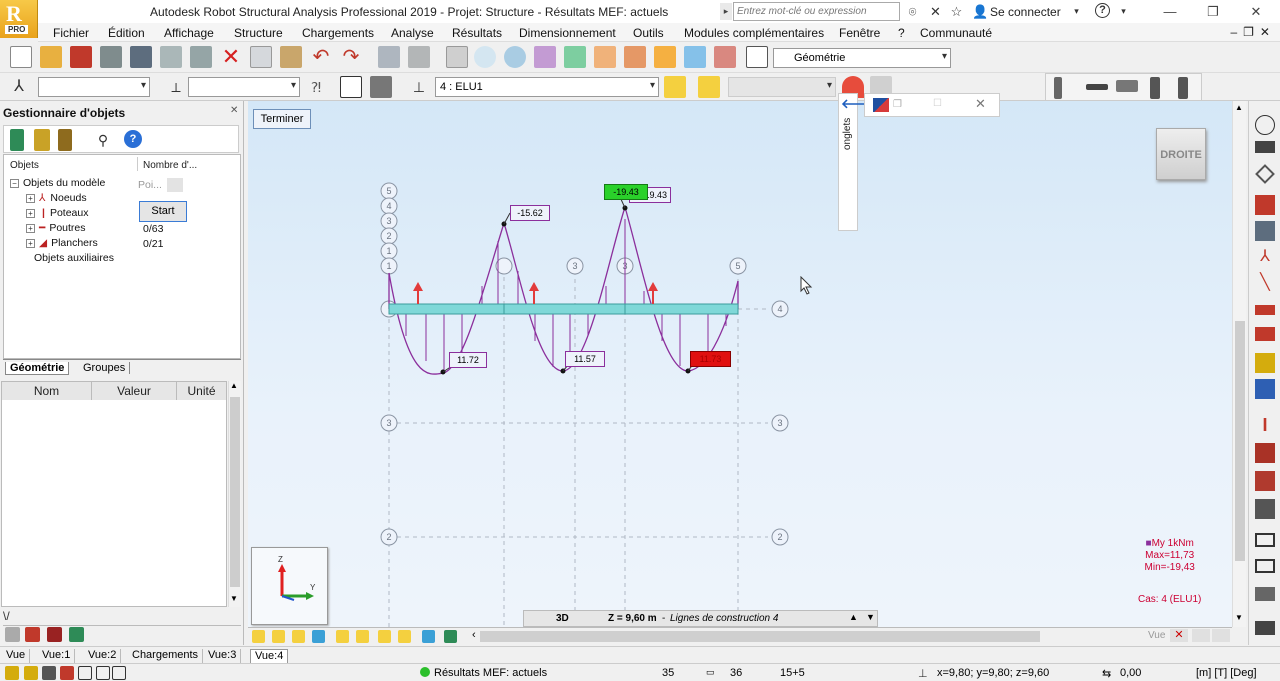 The height and width of the screenshot is (681, 1280). Describe the element at coordinates (282, 119) in the screenshot. I see `finish-button: Terminer` at that location.